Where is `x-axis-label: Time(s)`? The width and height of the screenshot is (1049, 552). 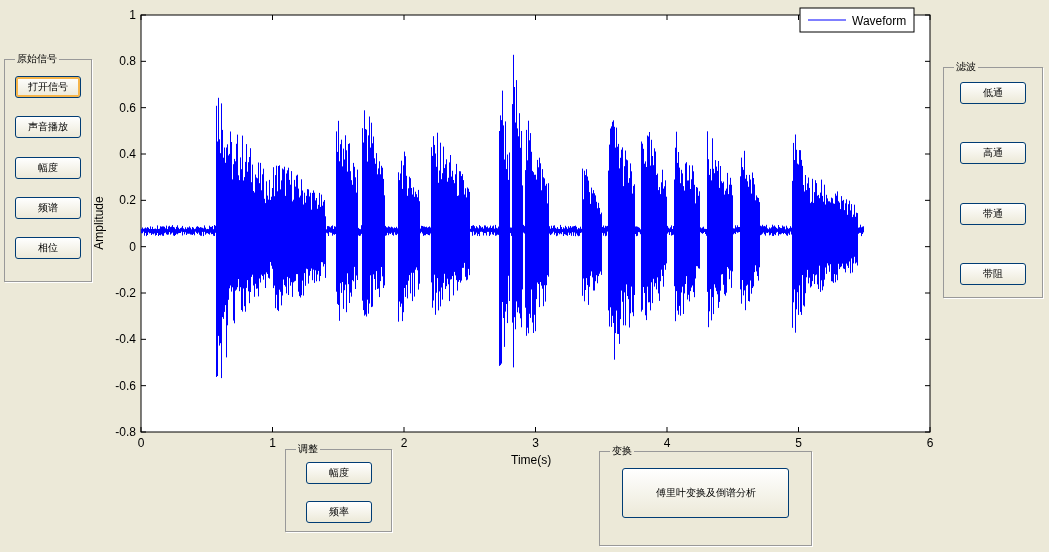
x-axis-label: Time(s) is located at coordinates (531, 460).